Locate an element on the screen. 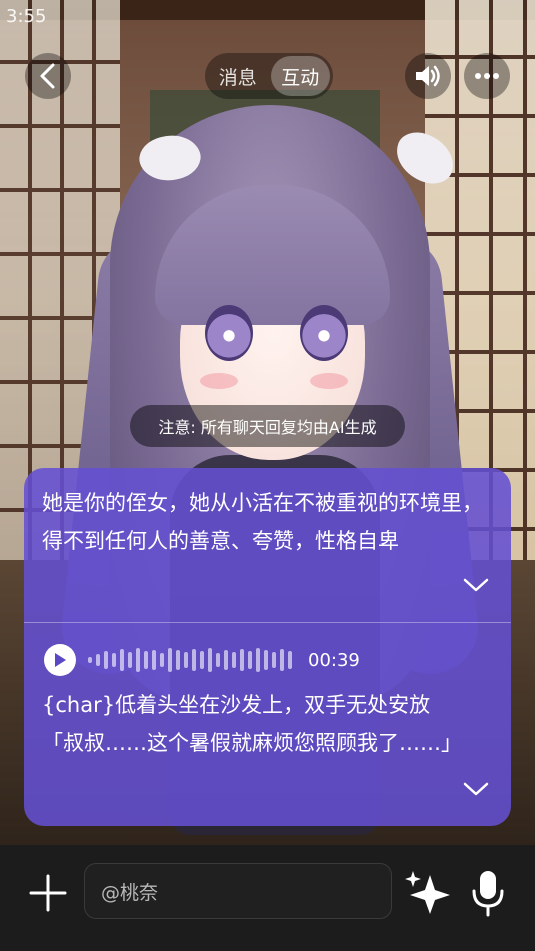 This screenshot has height=951, width=535. microphone-icon is located at coordinates (488, 894).